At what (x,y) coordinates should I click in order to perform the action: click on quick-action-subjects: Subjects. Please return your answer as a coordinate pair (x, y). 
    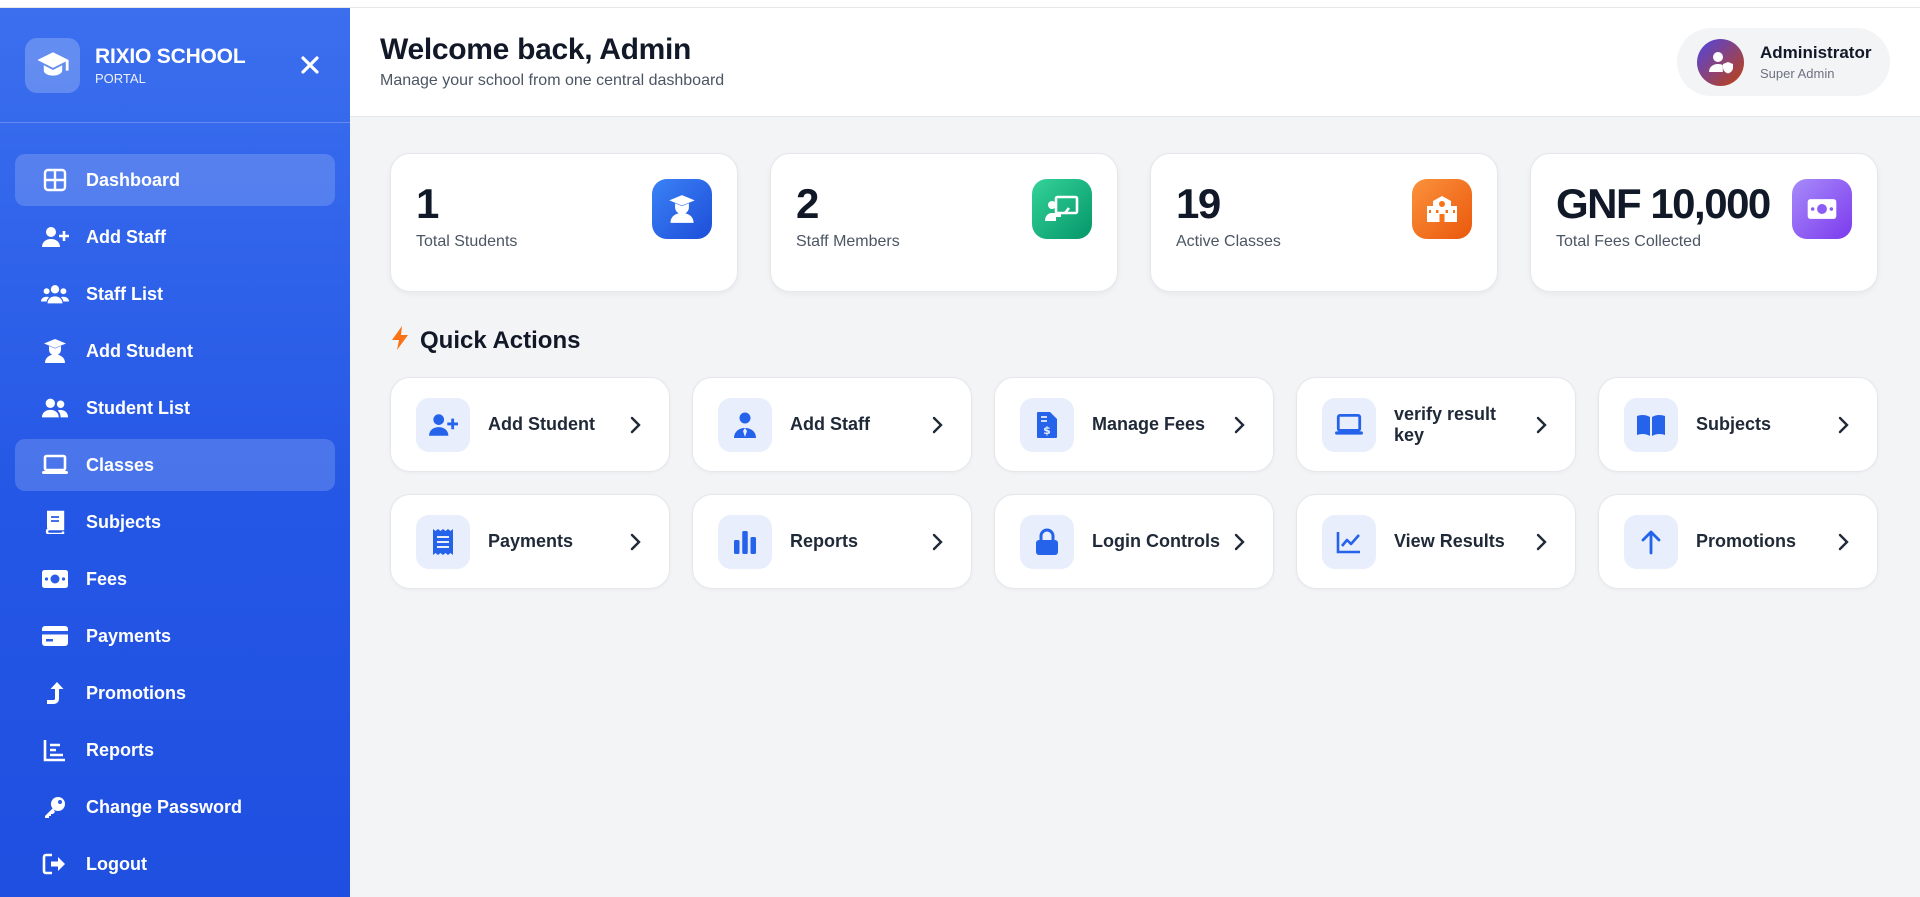
    Looking at the image, I should click on (1738, 424).